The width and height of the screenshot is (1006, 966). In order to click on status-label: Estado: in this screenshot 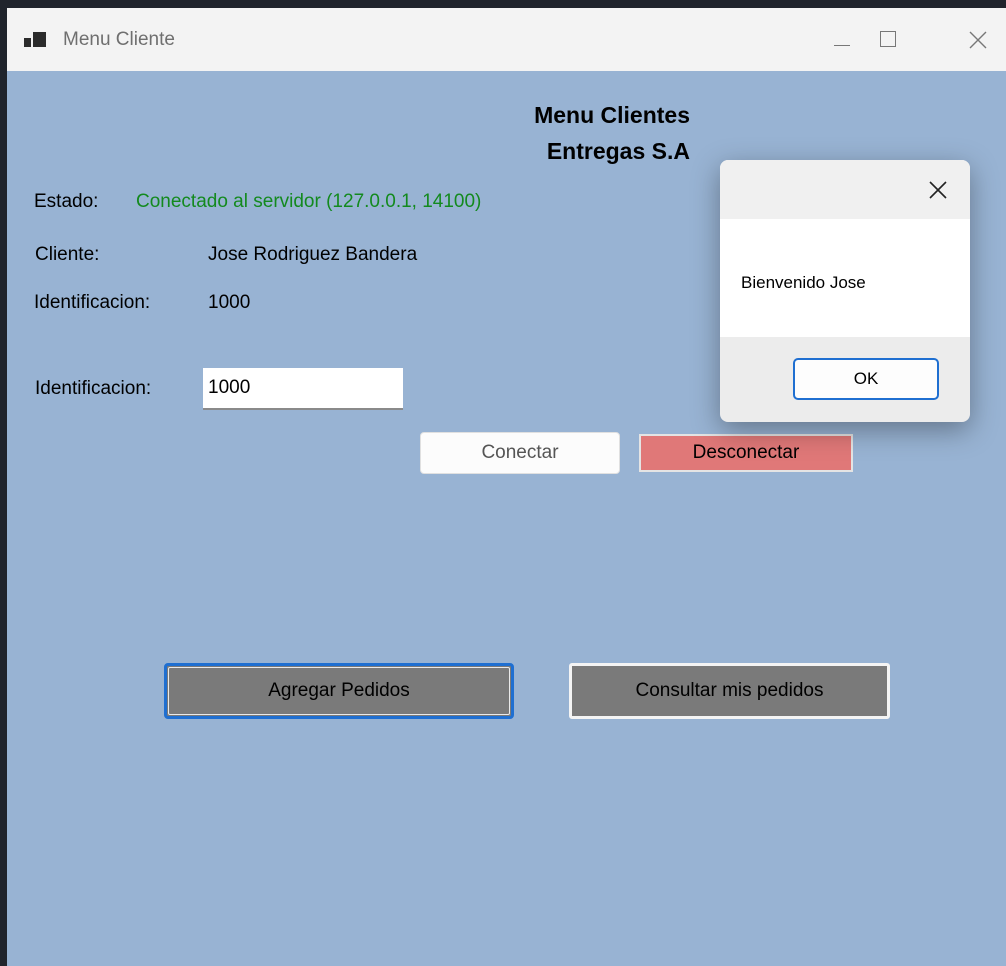, I will do `click(66, 201)`.